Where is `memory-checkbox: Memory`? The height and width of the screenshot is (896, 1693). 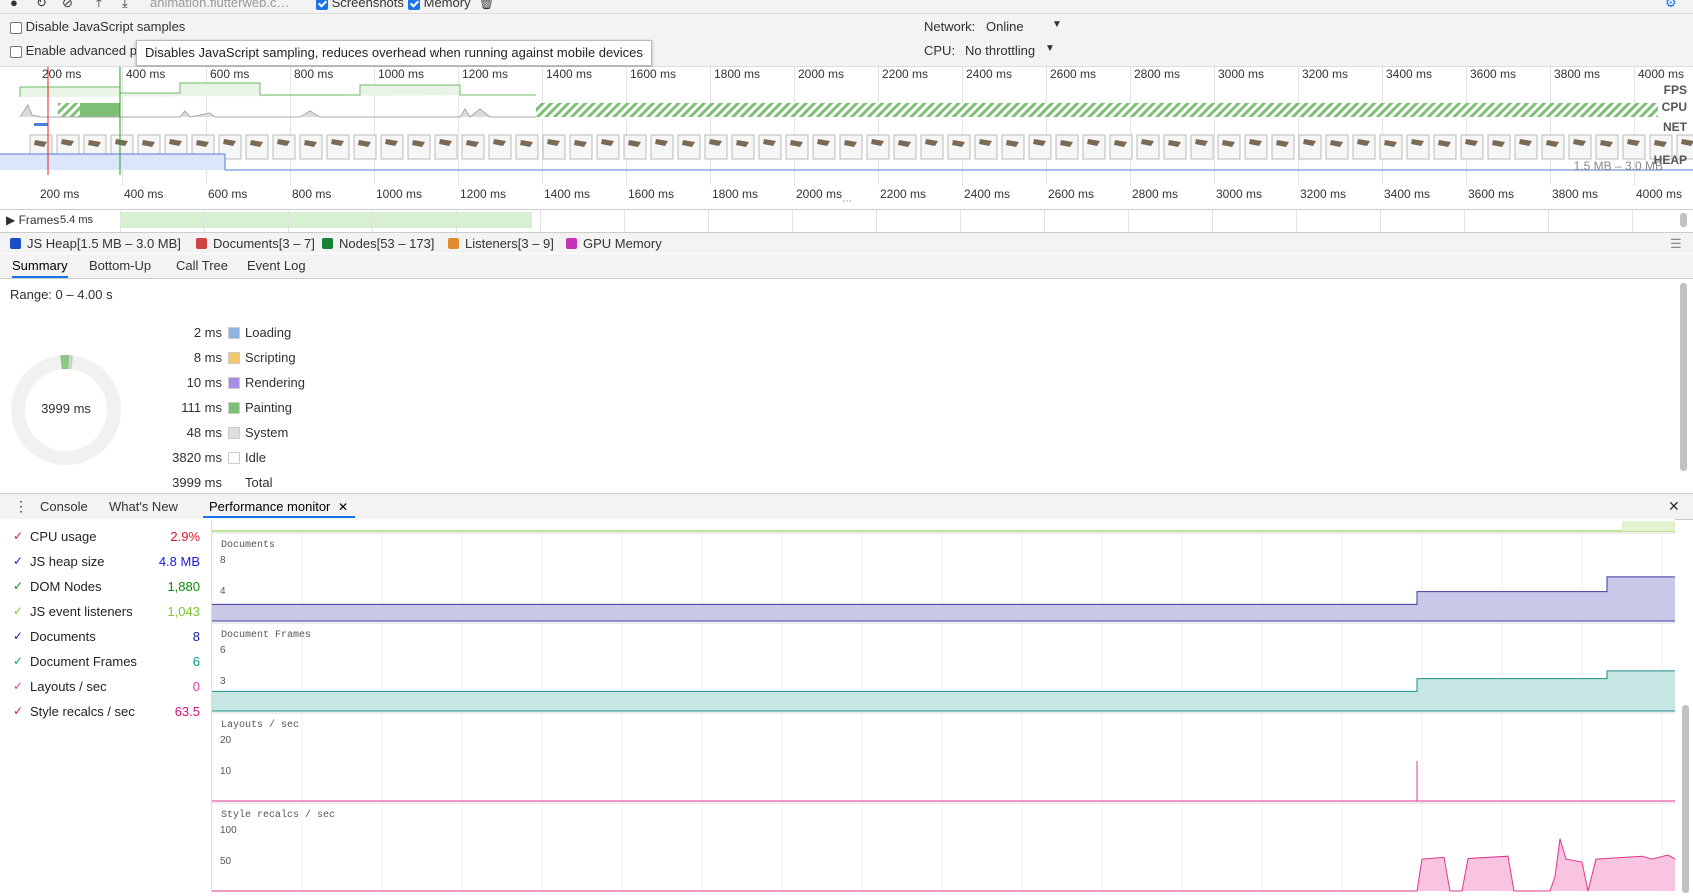 memory-checkbox: Memory is located at coordinates (439, 5).